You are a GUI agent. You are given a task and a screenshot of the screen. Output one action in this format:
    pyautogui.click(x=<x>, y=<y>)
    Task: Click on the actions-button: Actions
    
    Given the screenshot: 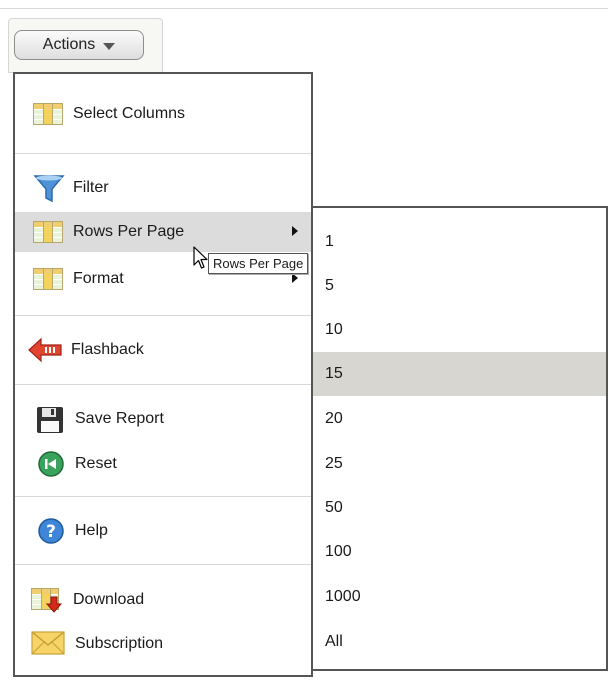 What is the action you would take?
    pyautogui.click(x=79, y=45)
    